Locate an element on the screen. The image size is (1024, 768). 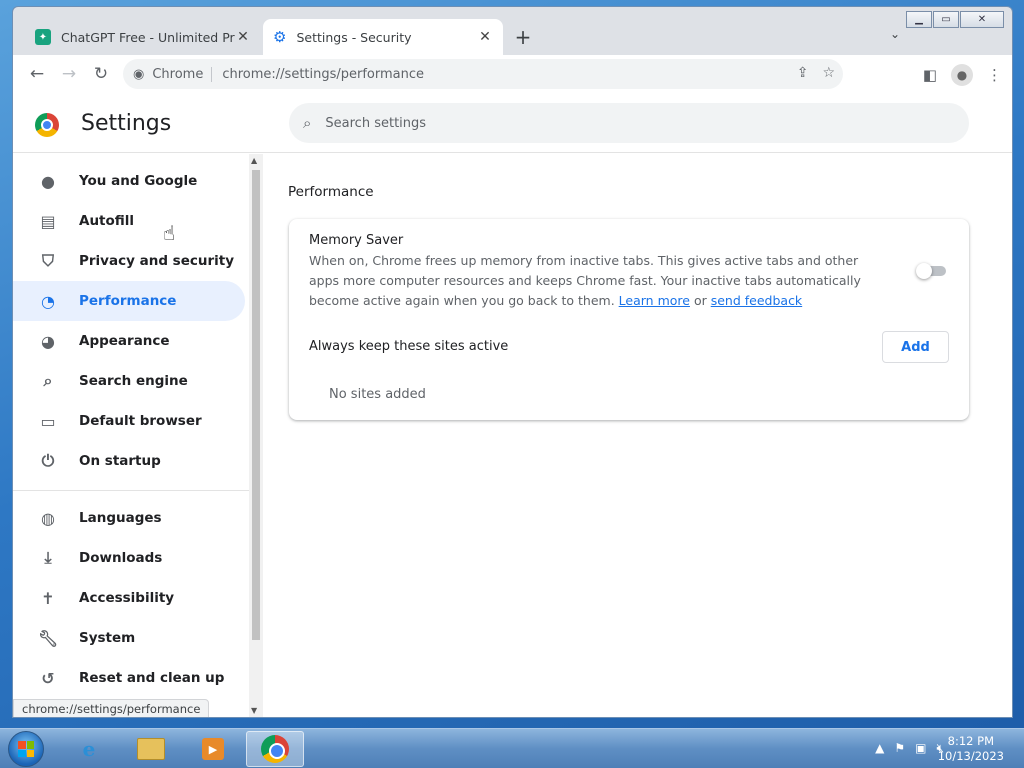
clock-time: 8:12 PM is located at coordinates (971, 741).